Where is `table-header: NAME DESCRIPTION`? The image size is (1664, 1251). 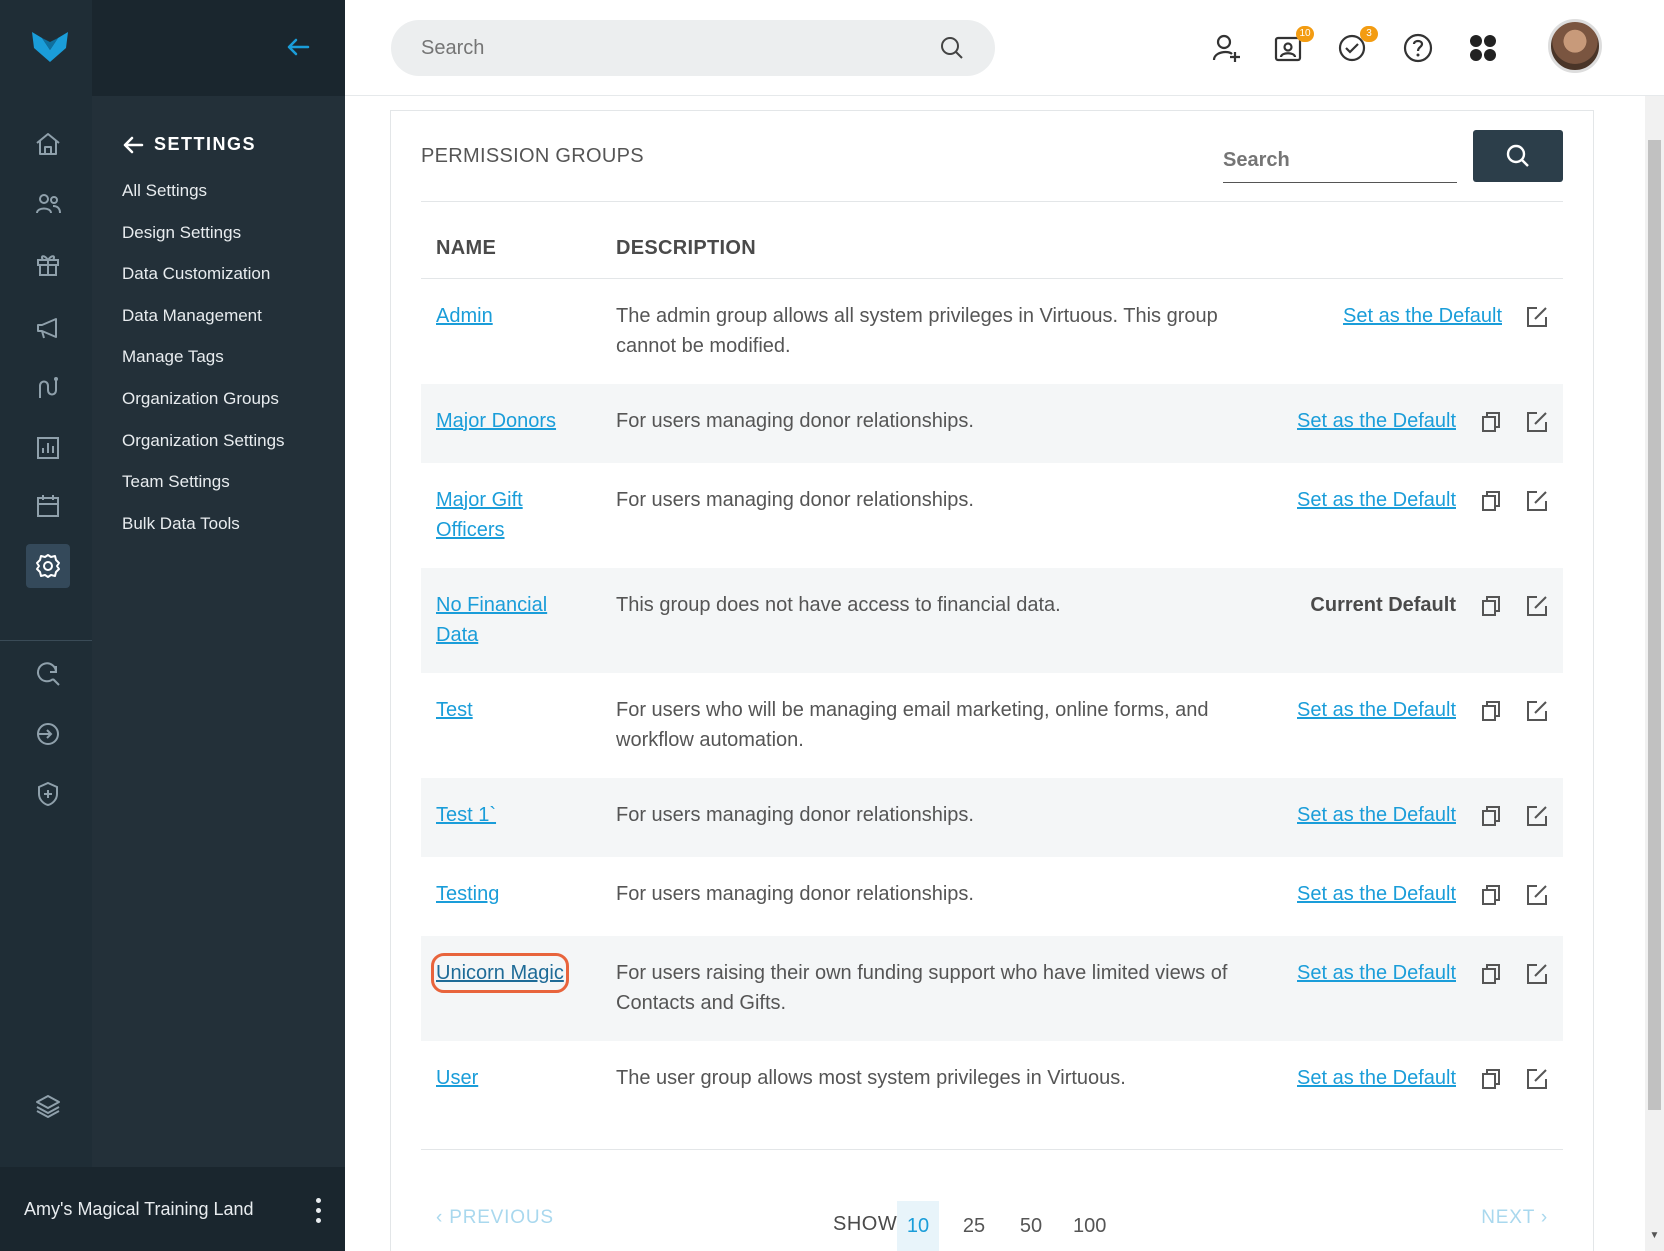 table-header: NAME DESCRIPTION is located at coordinates (992, 250).